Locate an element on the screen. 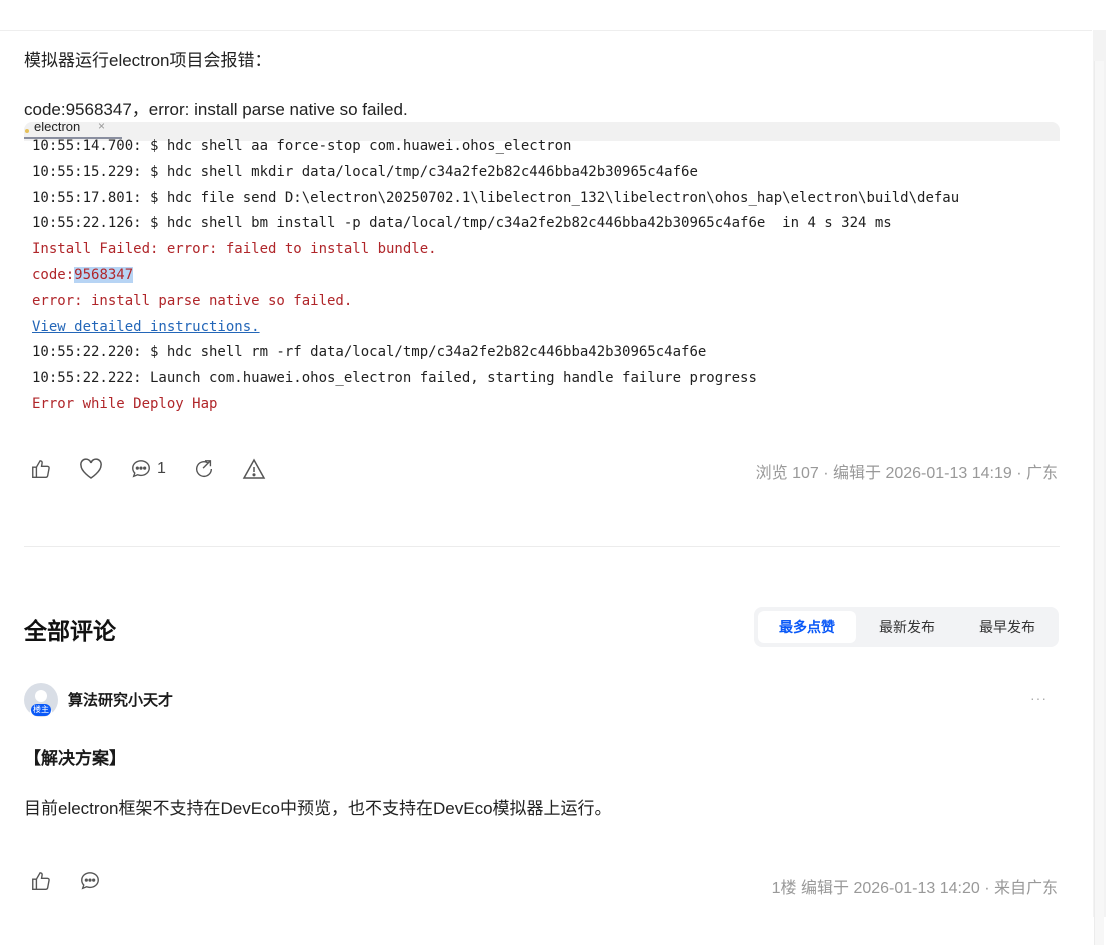  post-actions: 1 is located at coordinates (161, 469).